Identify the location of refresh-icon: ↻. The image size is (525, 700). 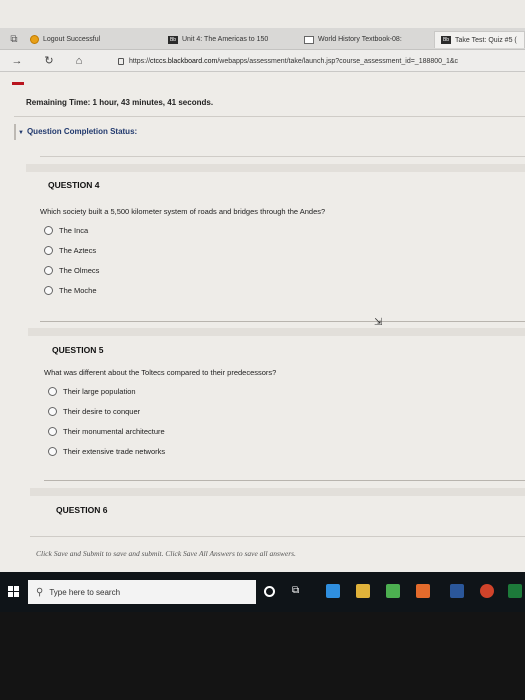
(49, 61).